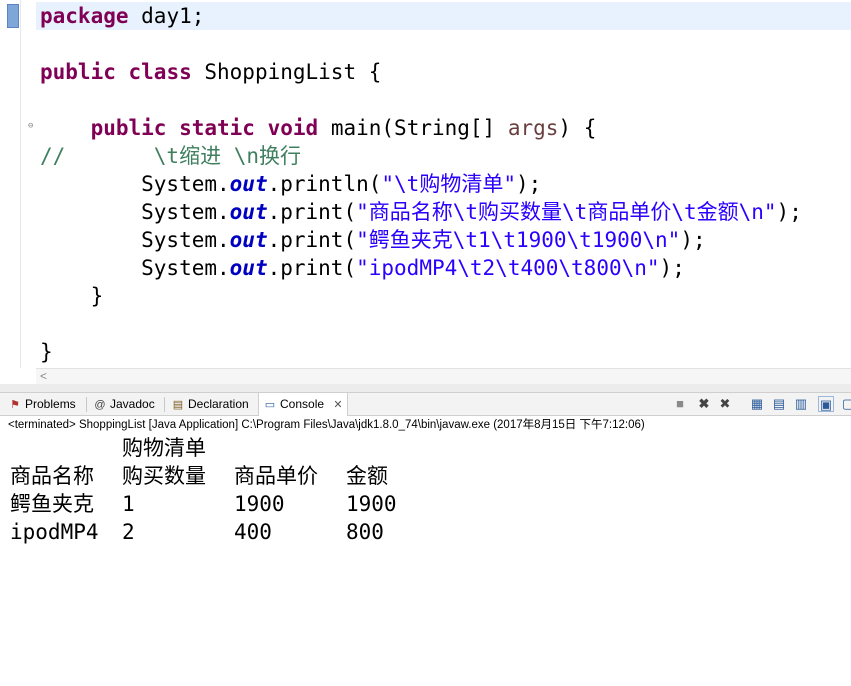  I want to click on word-wrap-icon: ▥, so click(801, 404).